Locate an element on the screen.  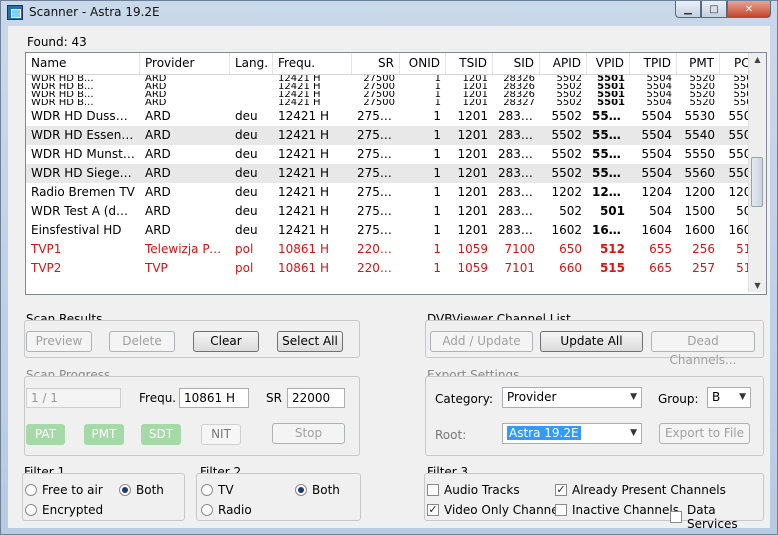
table-cell: 1201 is located at coordinates (475, 103).